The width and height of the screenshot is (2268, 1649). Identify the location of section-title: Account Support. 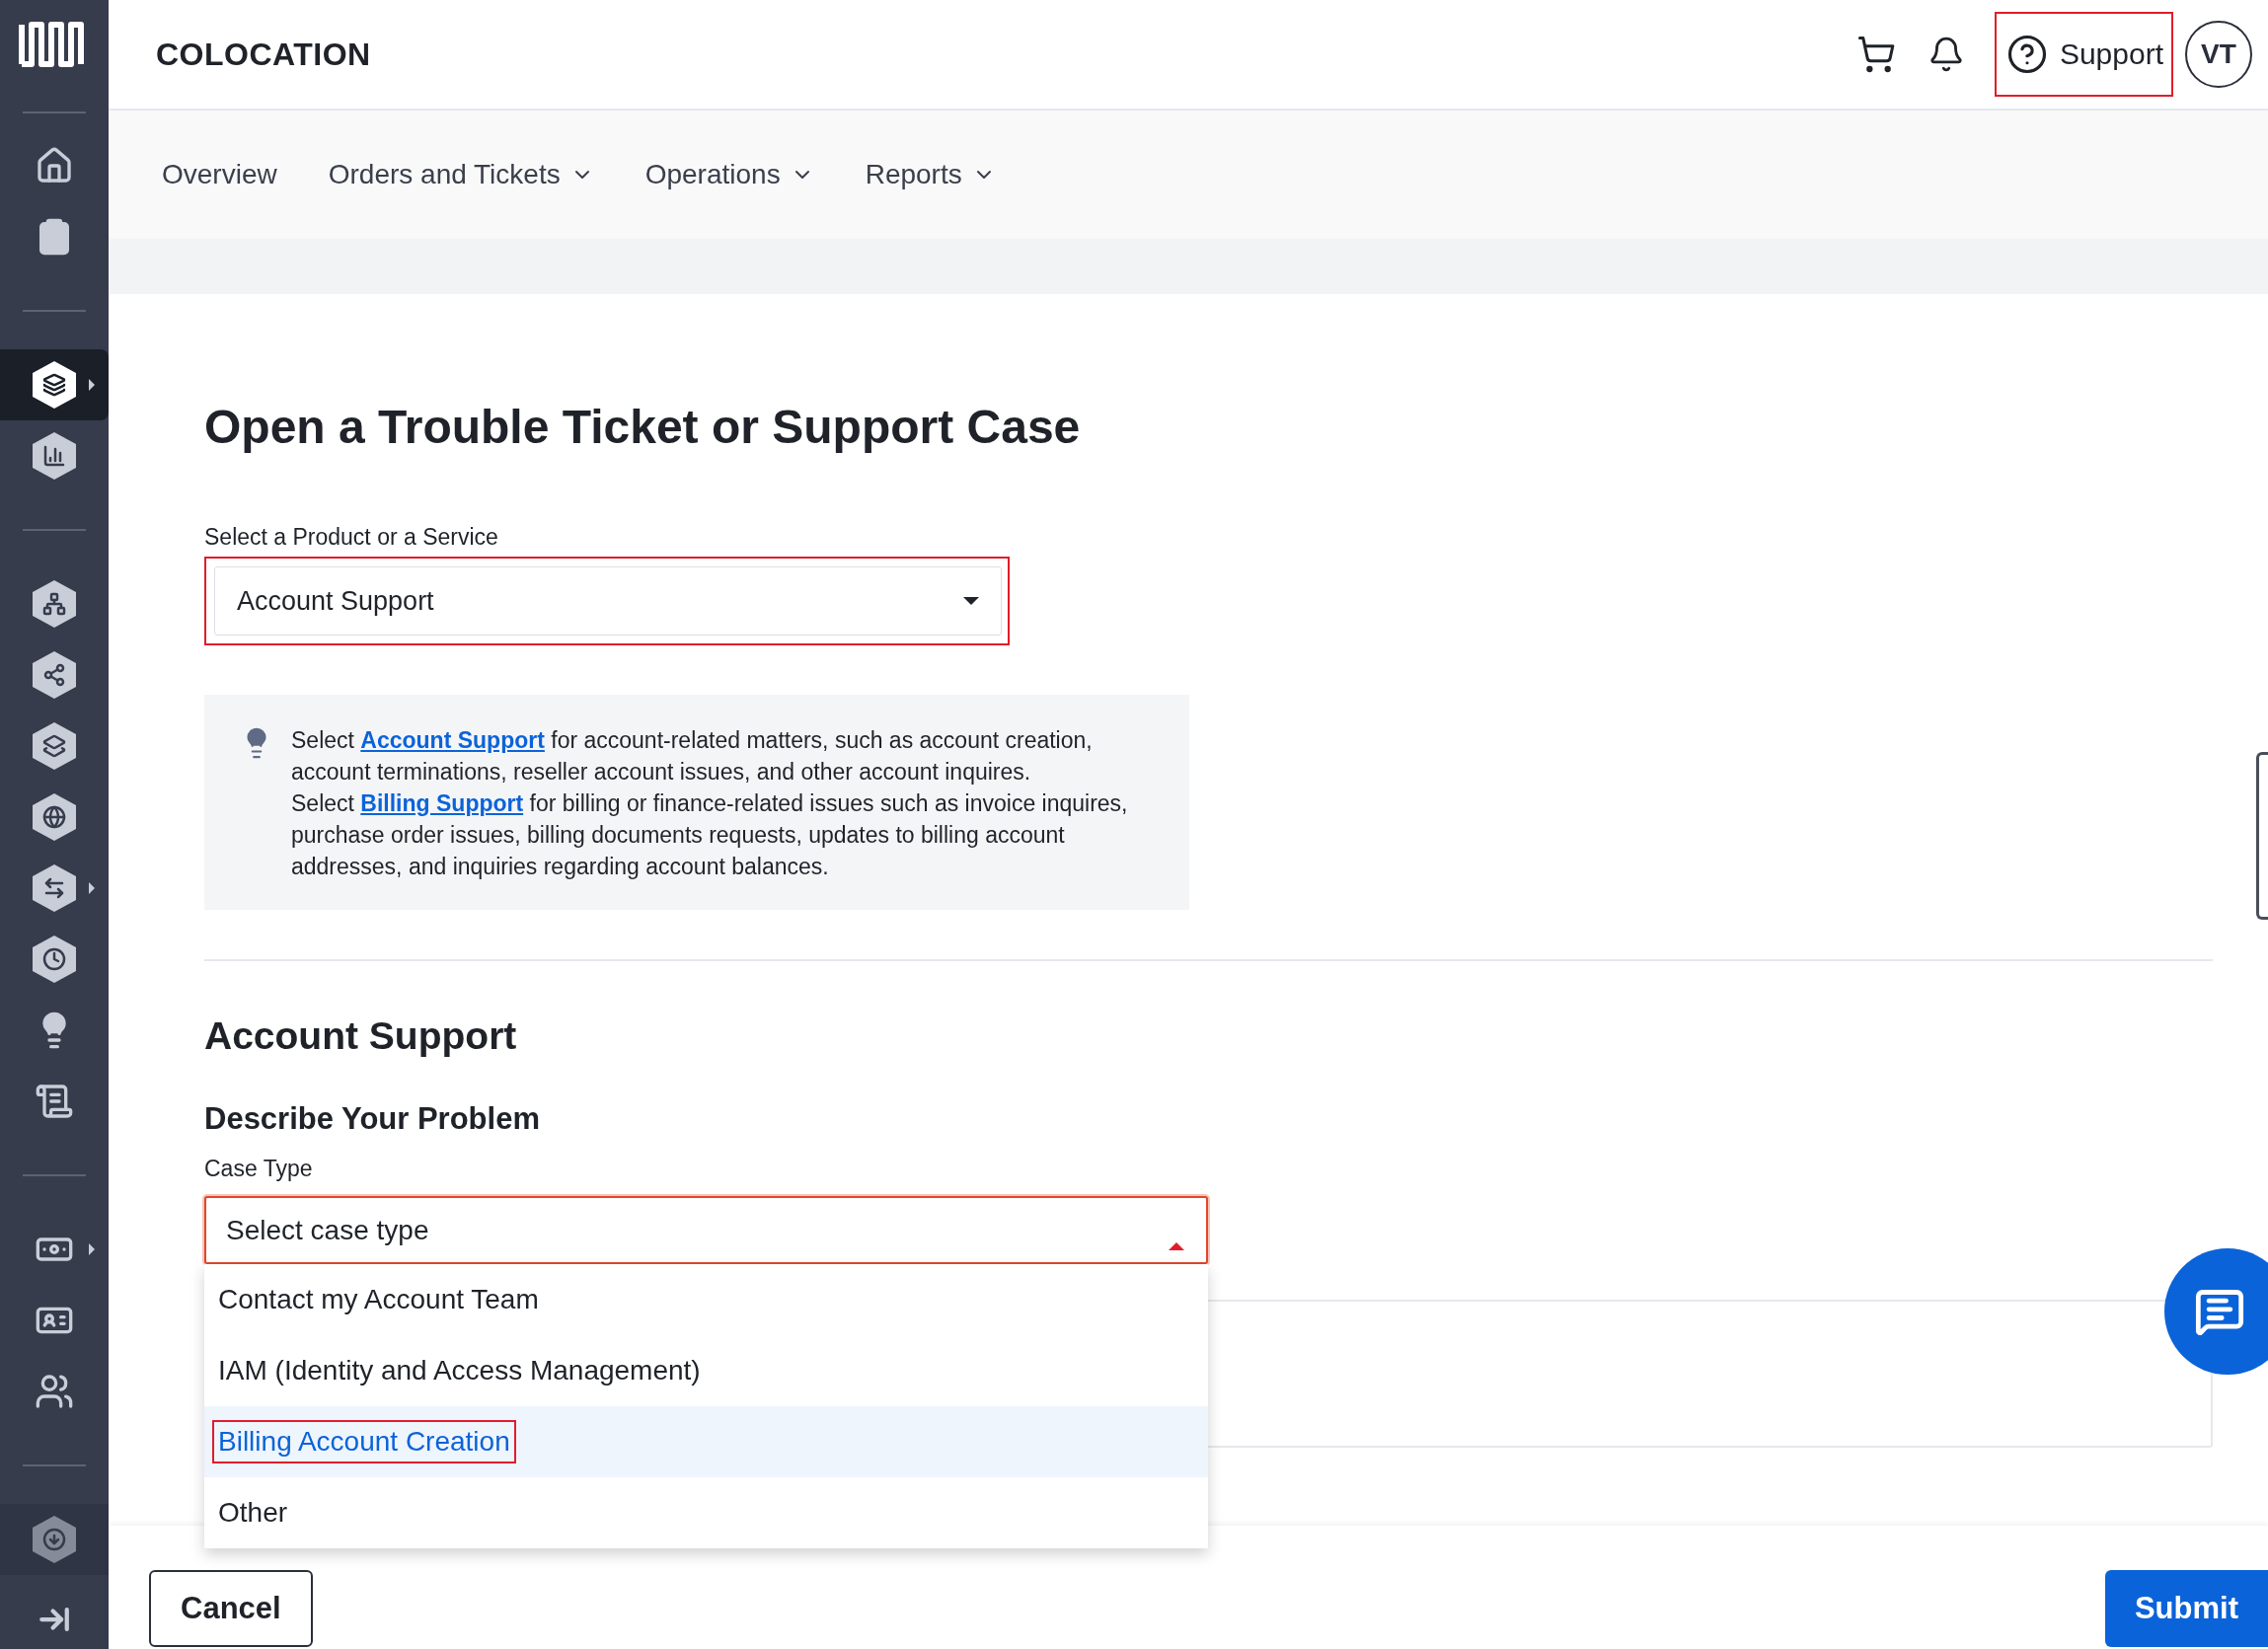
(361, 1036).